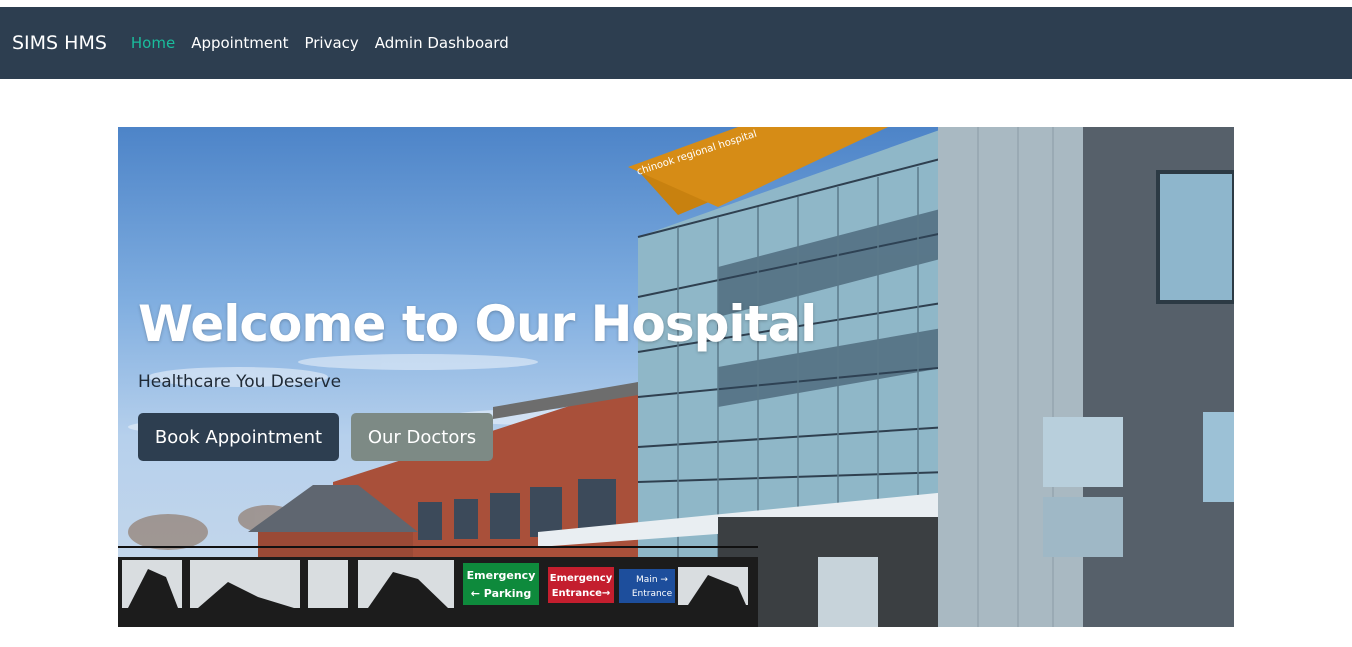 The height and width of the screenshot is (647, 1352). What do you see at coordinates (652, 580) in the screenshot?
I see `sign-main-line1: Main →` at bounding box center [652, 580].